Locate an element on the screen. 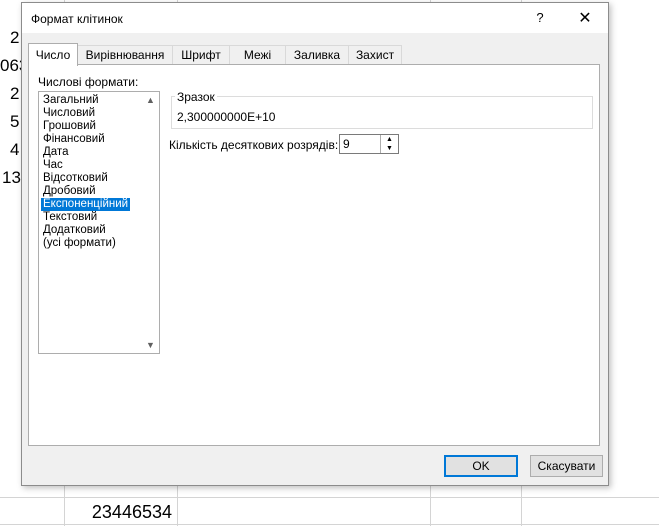 Image resolution: width=659 pixels, height=526 pixels. dialog-titlebar: Формат клітинок ? ✕ is located at coordinates (315, 18).